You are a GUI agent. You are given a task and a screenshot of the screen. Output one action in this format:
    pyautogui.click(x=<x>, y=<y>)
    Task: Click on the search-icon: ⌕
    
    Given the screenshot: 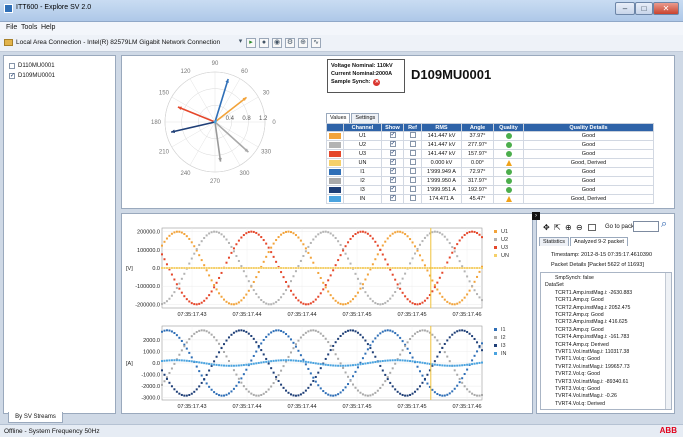 What is the action you would take?
    pyautogui.click(x=664, y=224)
    